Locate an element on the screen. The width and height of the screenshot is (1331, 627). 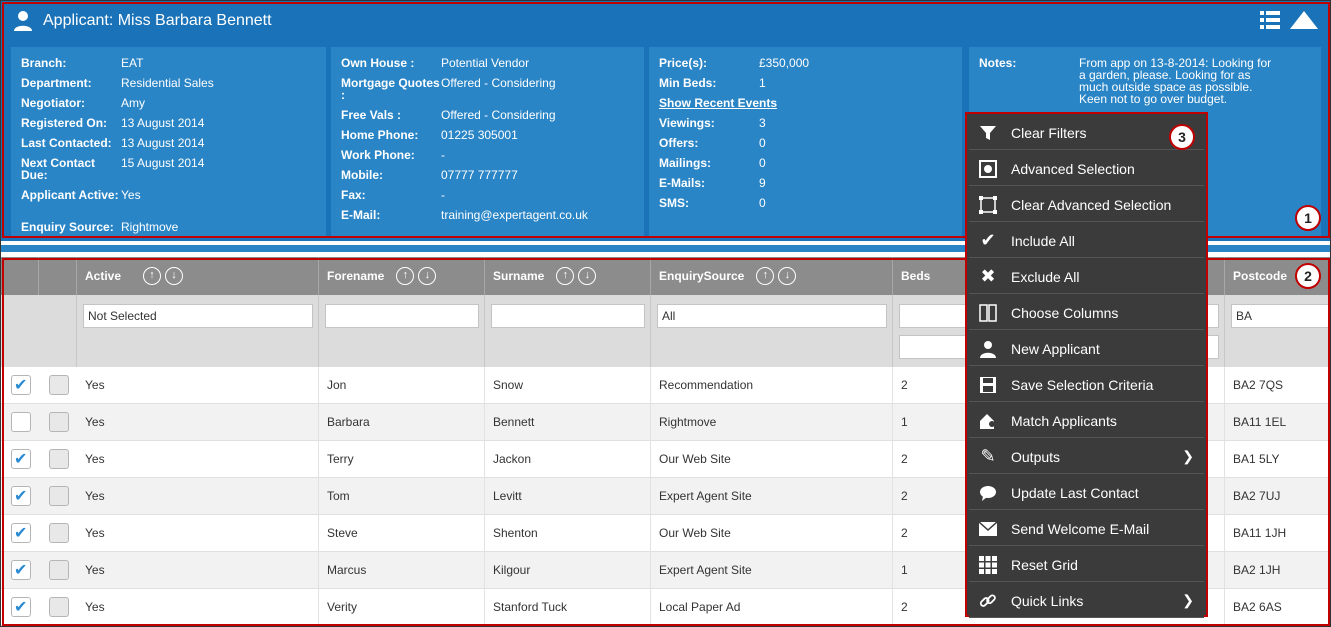
active-filter-input is located at coordinates (198, 316).